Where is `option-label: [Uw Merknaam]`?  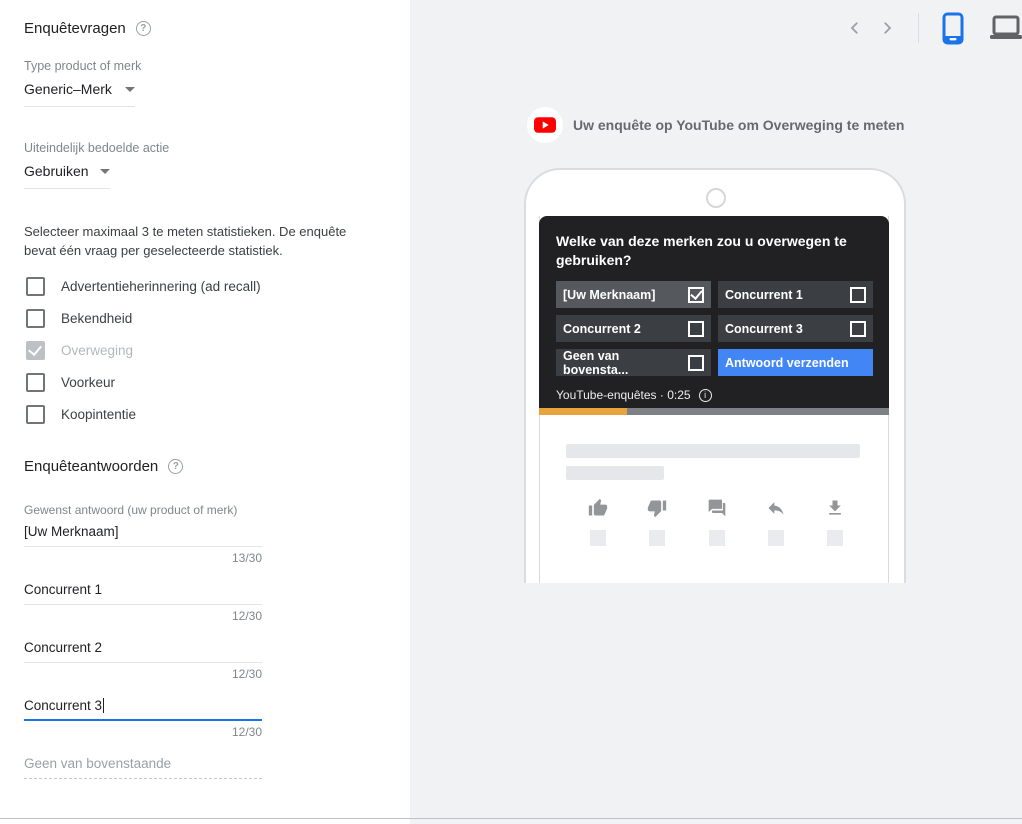
option-label: [Uw Merknaam] is located at coordinates (609, 294).